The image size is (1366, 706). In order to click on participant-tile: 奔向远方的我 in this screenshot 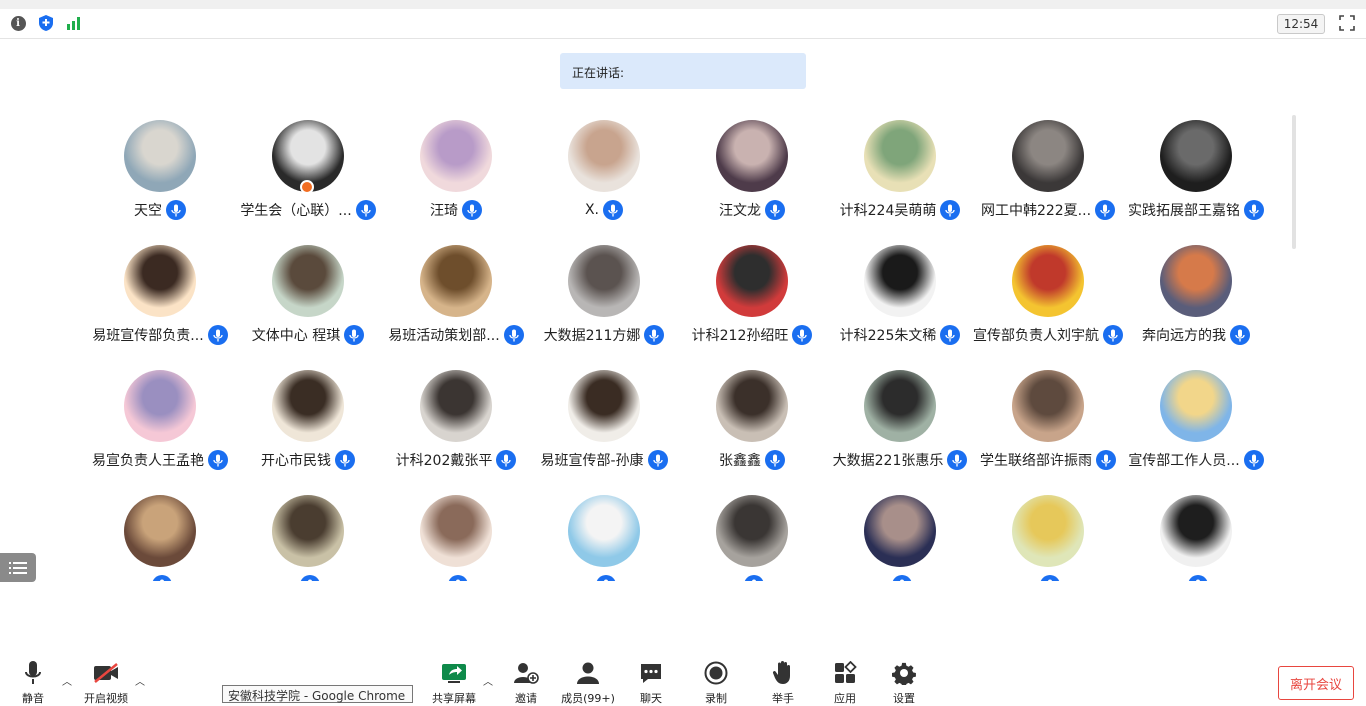, I will do `click(1196, 305)`.